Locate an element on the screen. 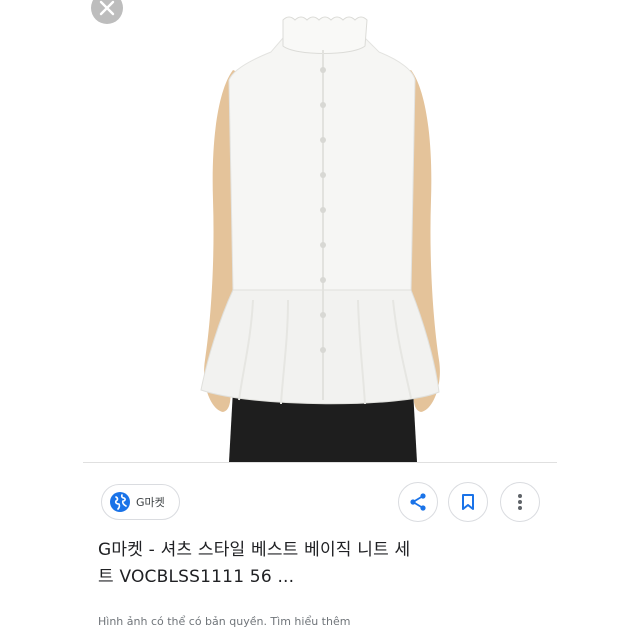 The width and height of the screenshot is (640, 640). more-vert-icon is located at coordinates (520, 502).